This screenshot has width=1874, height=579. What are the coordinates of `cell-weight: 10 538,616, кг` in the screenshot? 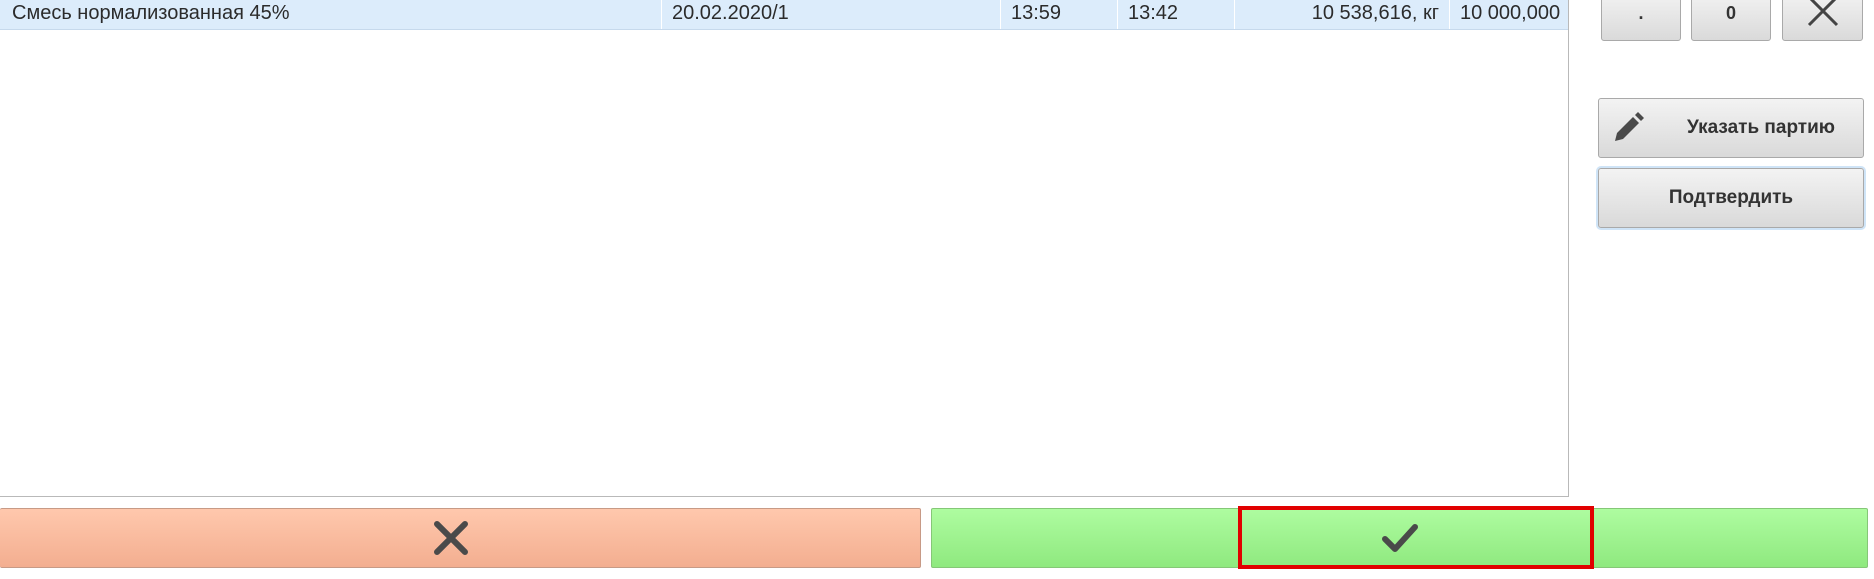 It's located at (1342, 14).